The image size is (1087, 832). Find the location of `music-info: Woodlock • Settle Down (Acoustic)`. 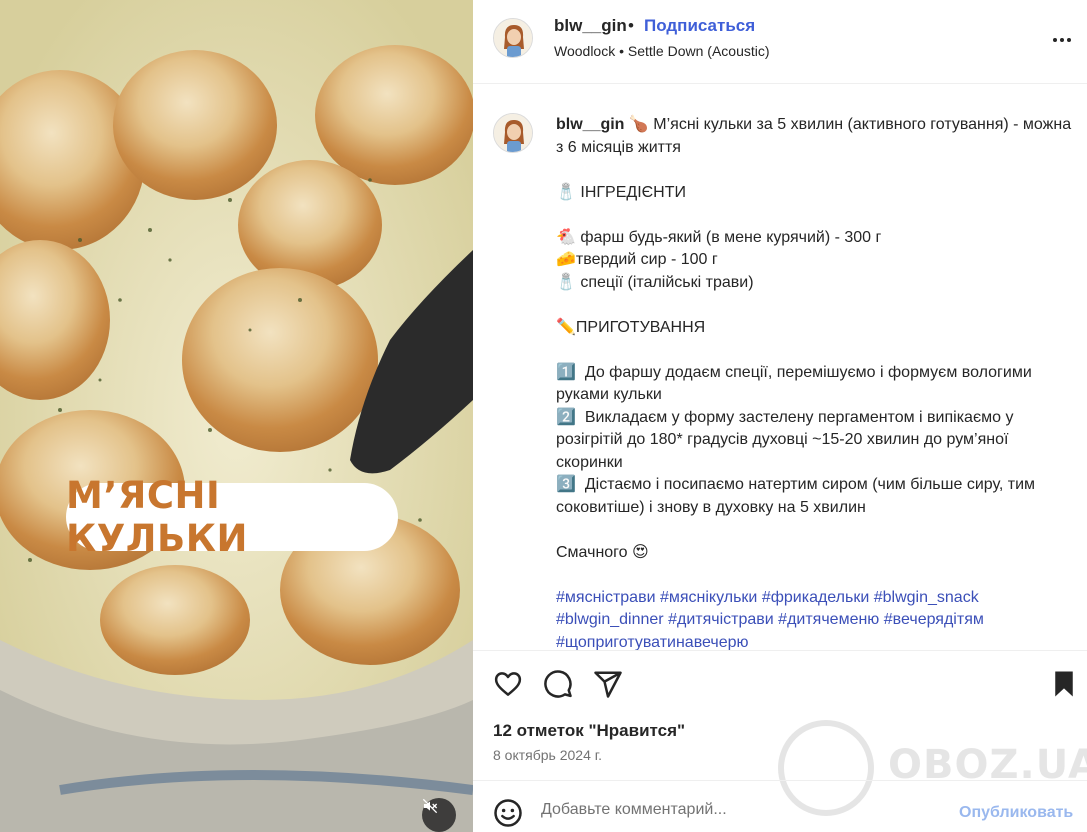

music-info: Woodlock • Settle Down (Acoustic) is located at coordinates (662, 51).